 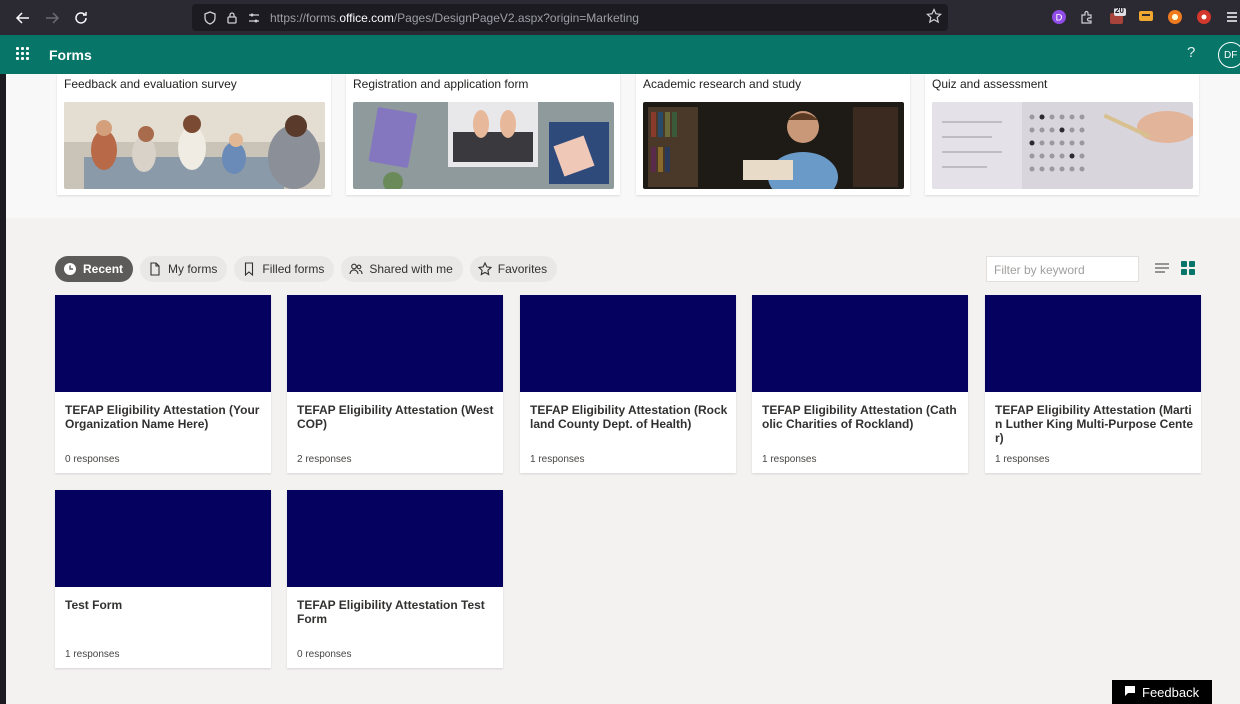 What do you see at coordinates (1229, 55) in the screenshot?
I see `avatar: DF` at bounding box center [1229, 55].